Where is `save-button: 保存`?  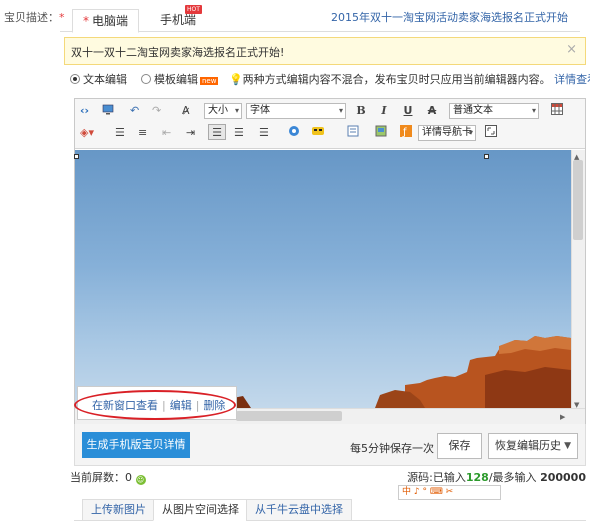
save-button: 保存 is located at coordinates (459, 446).